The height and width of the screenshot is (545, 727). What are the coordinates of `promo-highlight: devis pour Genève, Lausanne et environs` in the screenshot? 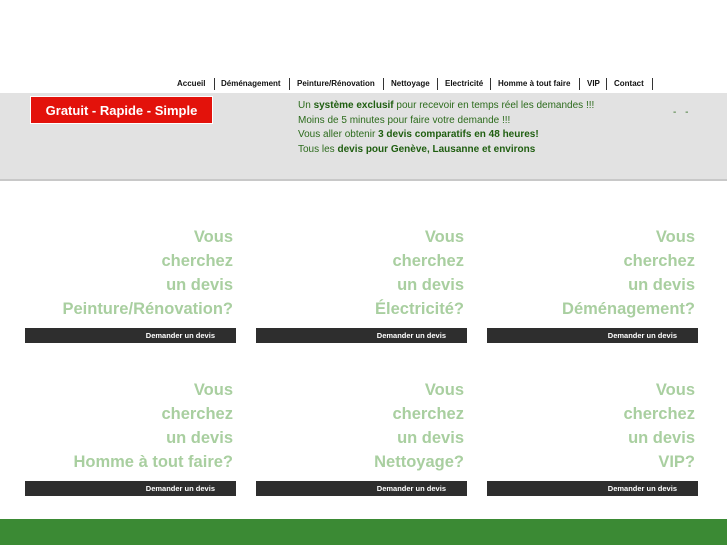 It's located at (436, 149).